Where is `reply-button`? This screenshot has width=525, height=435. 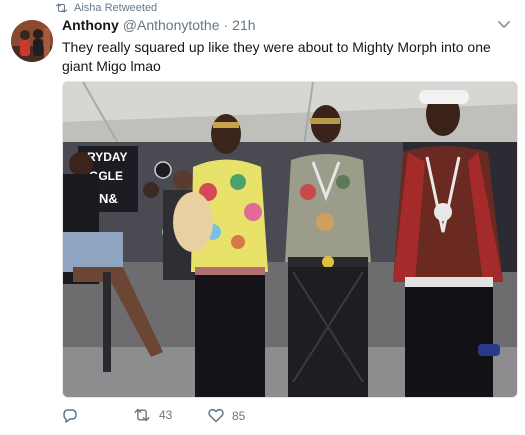 reply-button is located at coordinates (70, 416).